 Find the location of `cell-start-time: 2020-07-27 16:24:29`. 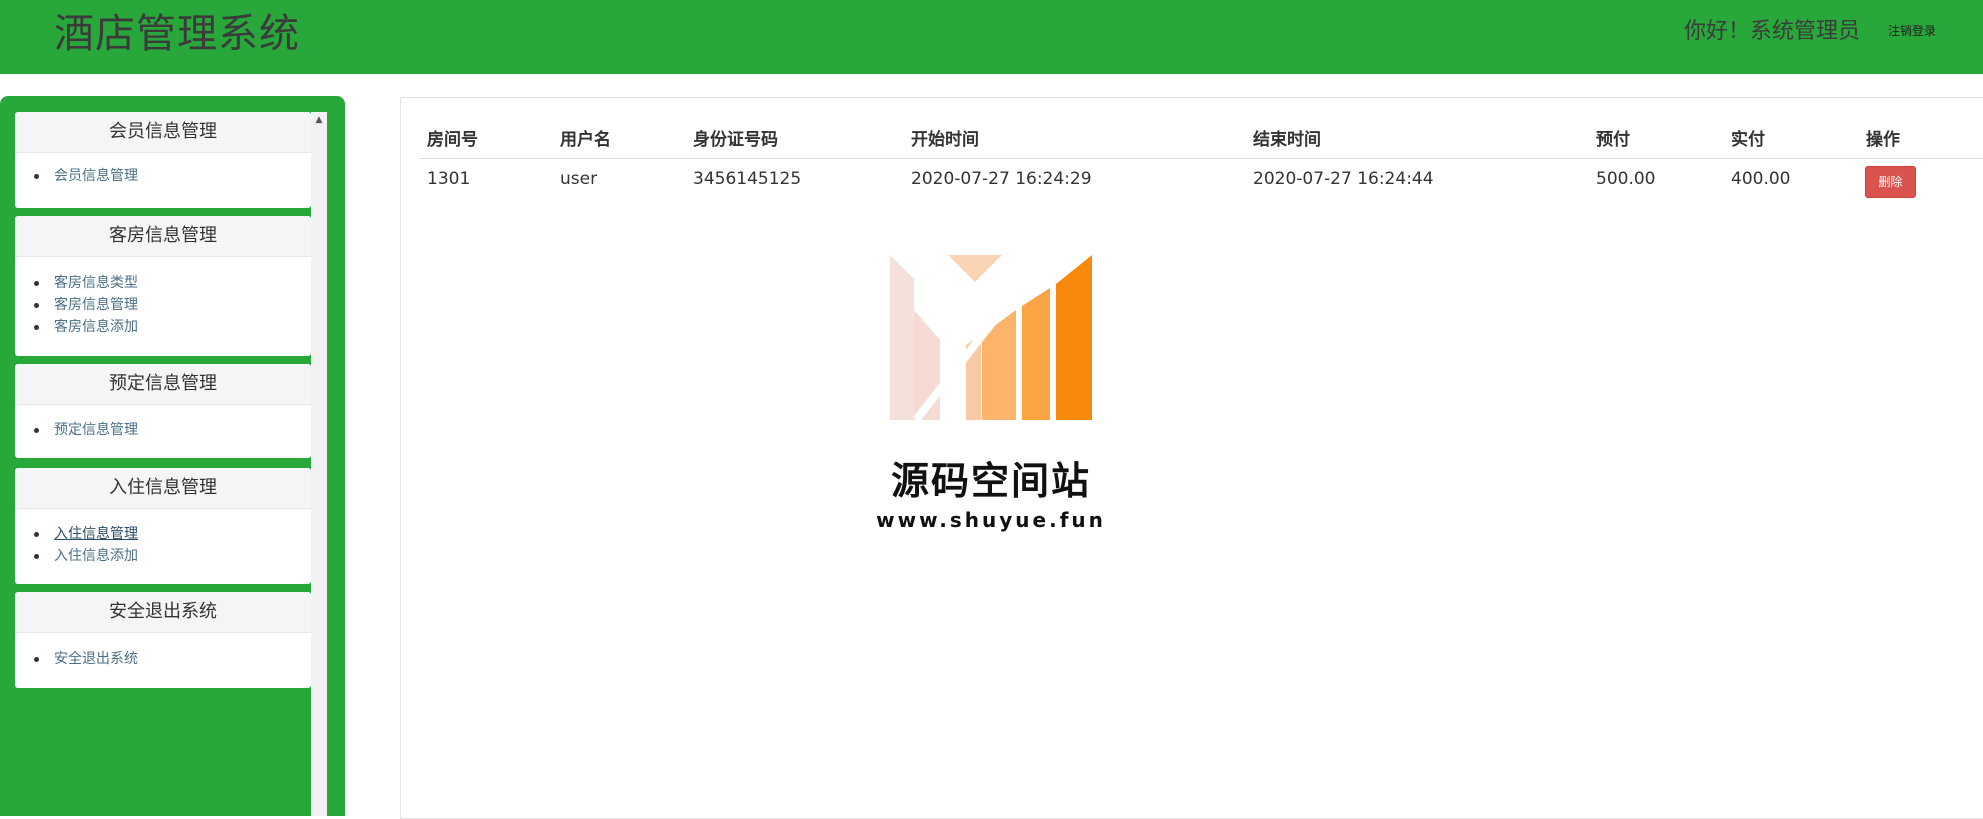

cell-start-time: 2020-07-27 16:24:29 is located at coordinates (1001, 179).